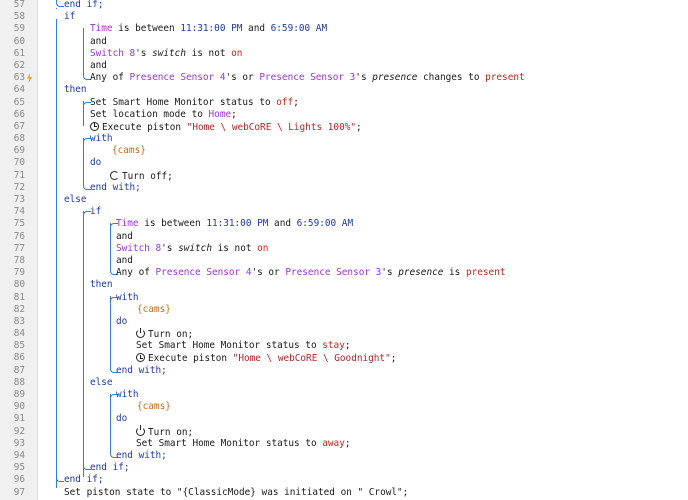 The image size is (688, 500). I want to click on line-number: 63, so click(19, 78).